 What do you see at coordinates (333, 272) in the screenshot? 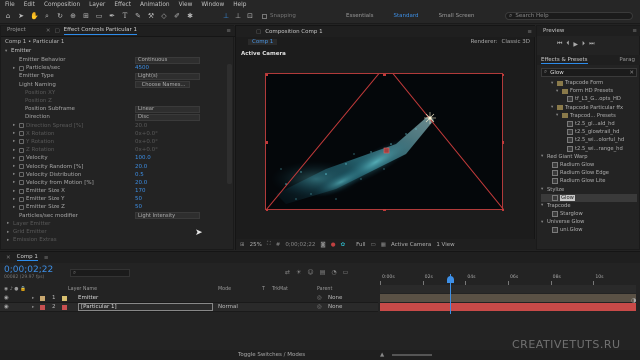
I see `motion-blur-icon: ◔` at bounding box center [333, 272].